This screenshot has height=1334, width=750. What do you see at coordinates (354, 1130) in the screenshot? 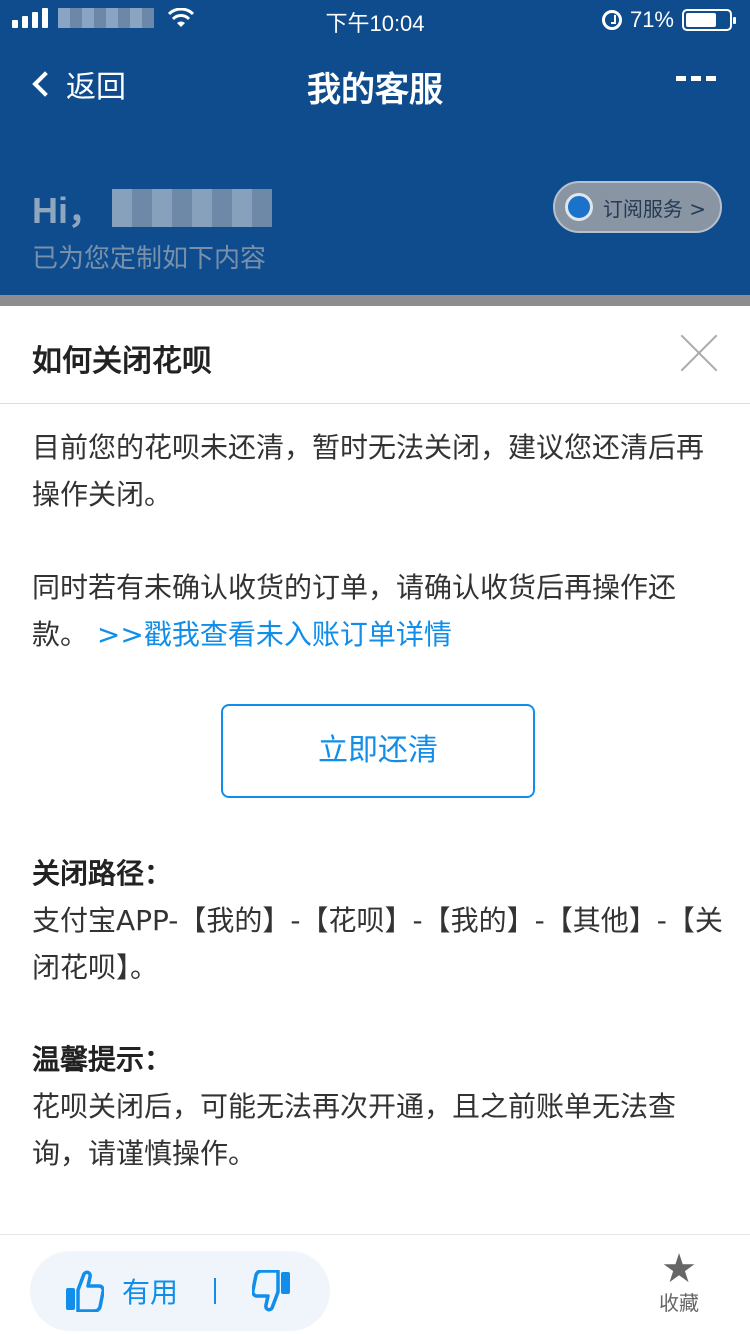
I see `tips-text: 花呗关闭后，可能无法再次开通，且之前账单无法查询，请谨慎操作。` at bounding box center [354, 1130].